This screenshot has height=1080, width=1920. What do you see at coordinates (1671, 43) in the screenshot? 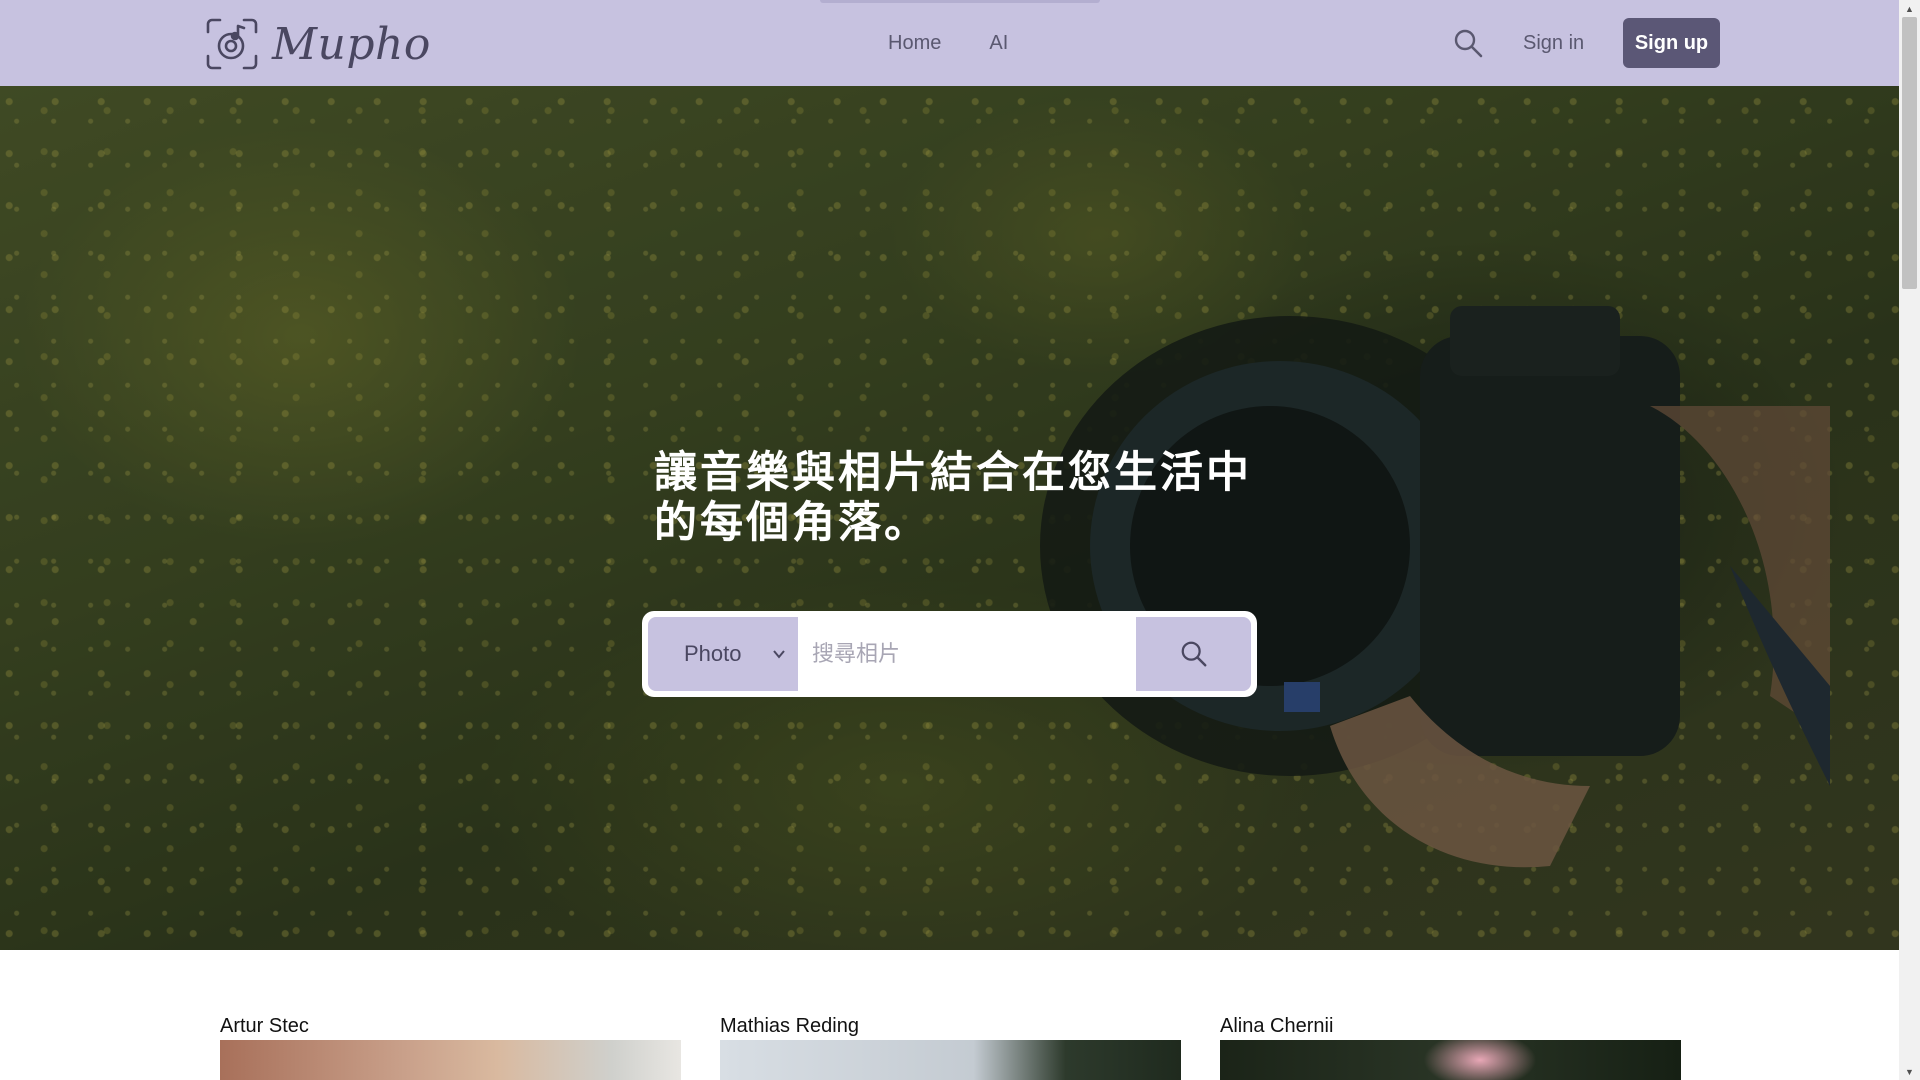
I see `sign-up-button: Sign up` at bounding box center [1671, 43].